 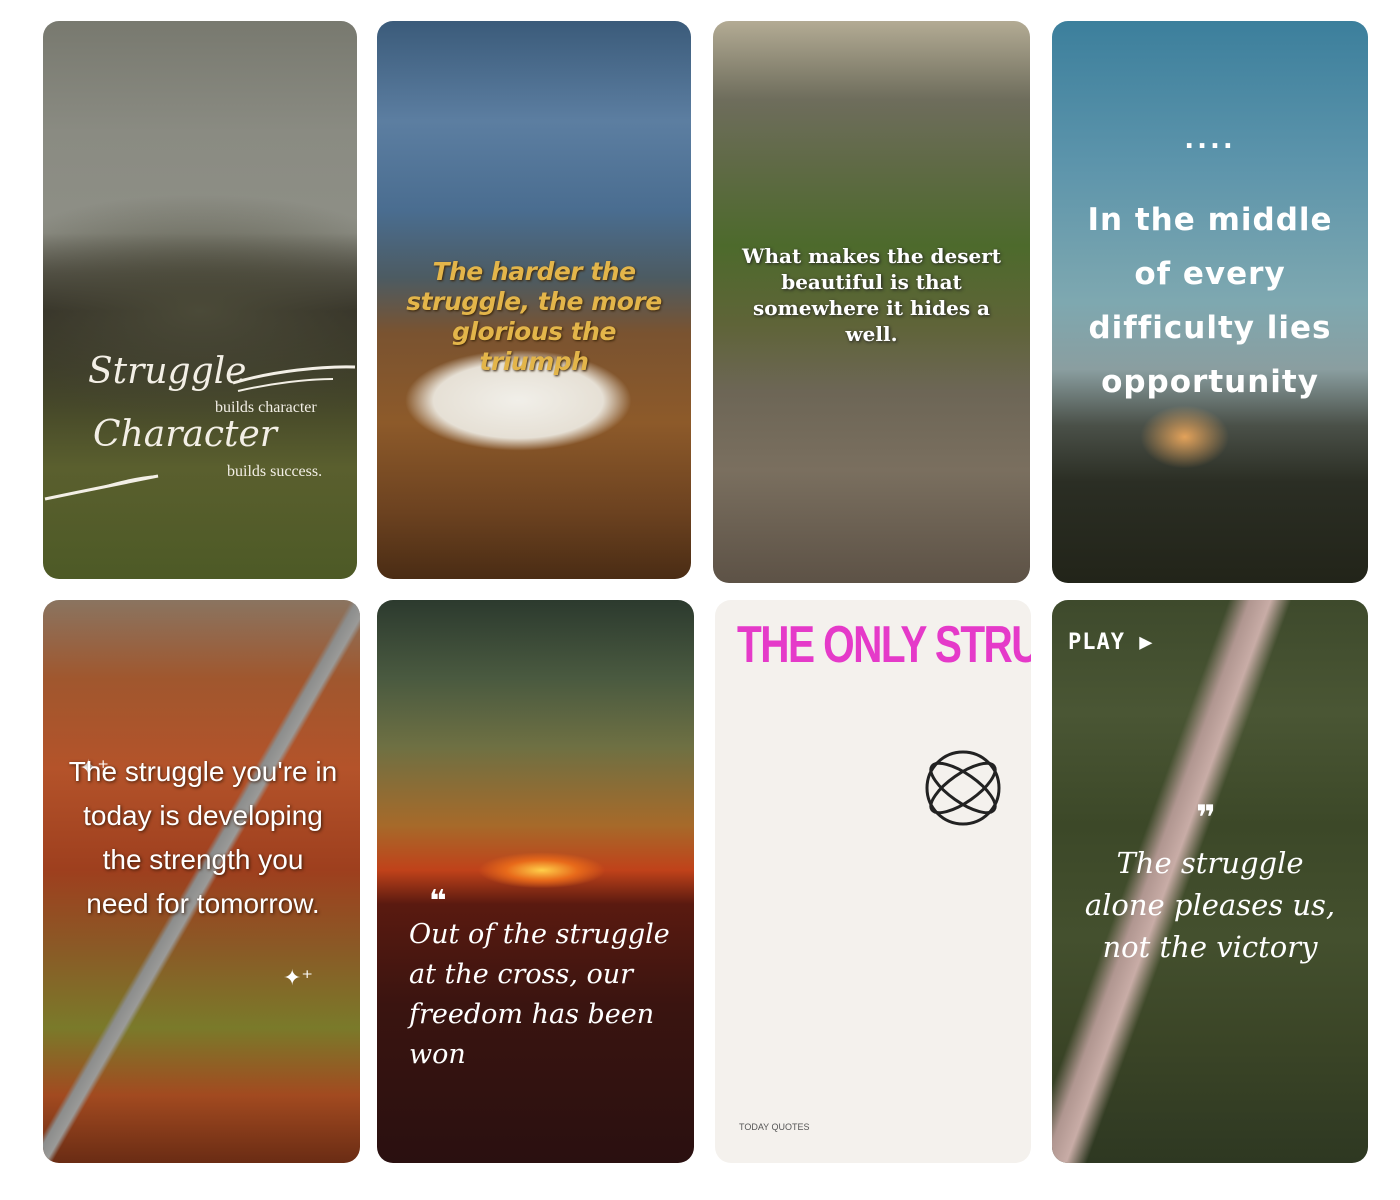 What do you see at coordinates (275, 471) in the screenshot?
I see `quote-line-builds-success: builds success.` at bounding box center [275, 471].